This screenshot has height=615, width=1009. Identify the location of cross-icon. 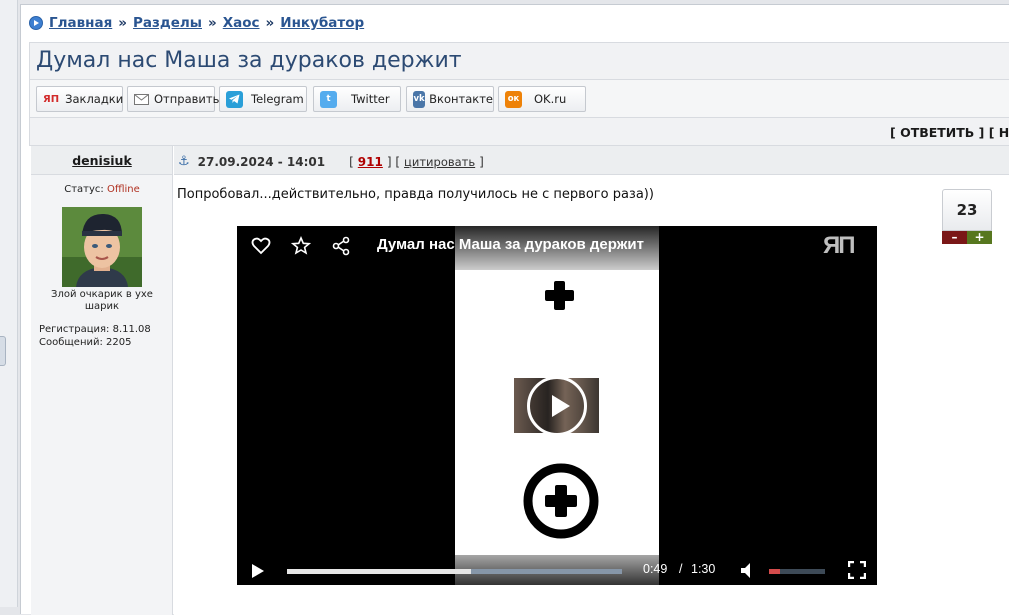
(559, 295).